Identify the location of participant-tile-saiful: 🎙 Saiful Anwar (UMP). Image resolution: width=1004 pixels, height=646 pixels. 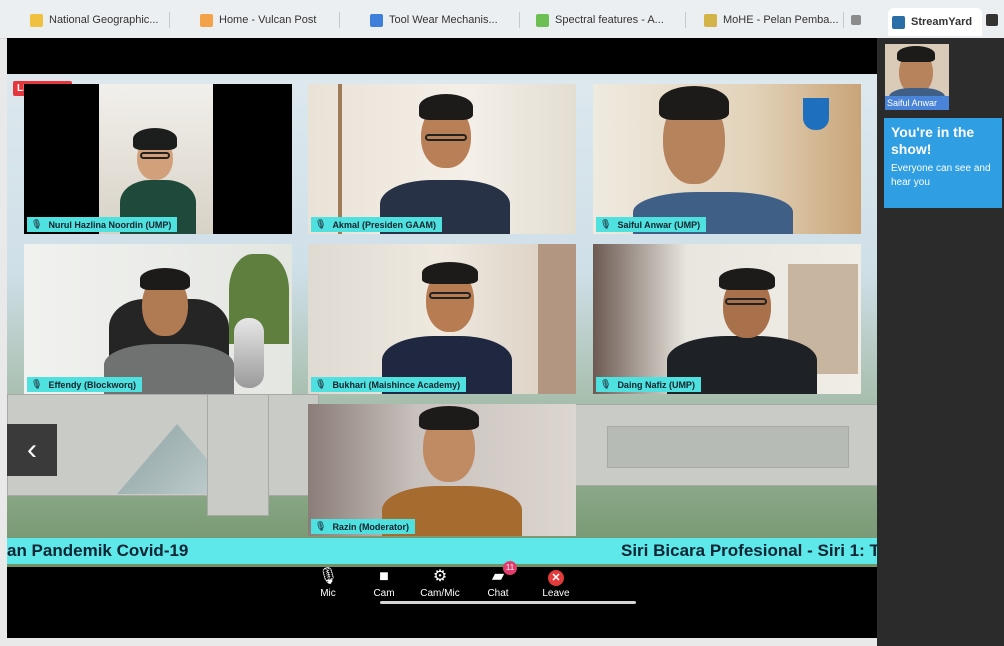
(727, 159).